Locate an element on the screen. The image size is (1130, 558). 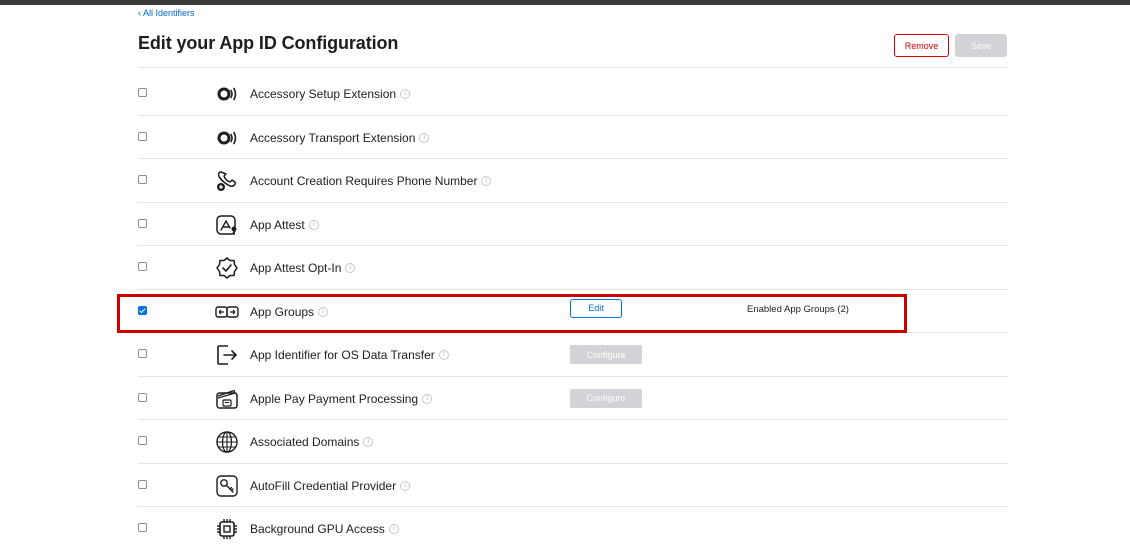
capability-row-app-attest-opt-in: App Attest Opt-In is located at coordinates (573, 268).